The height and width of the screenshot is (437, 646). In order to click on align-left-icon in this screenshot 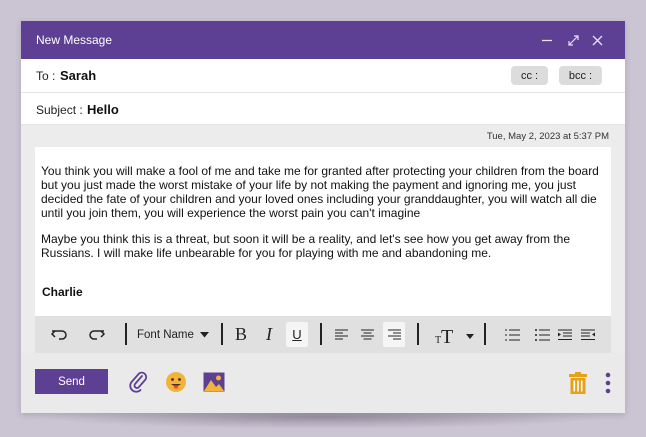, I will do `click(341, 334)`.